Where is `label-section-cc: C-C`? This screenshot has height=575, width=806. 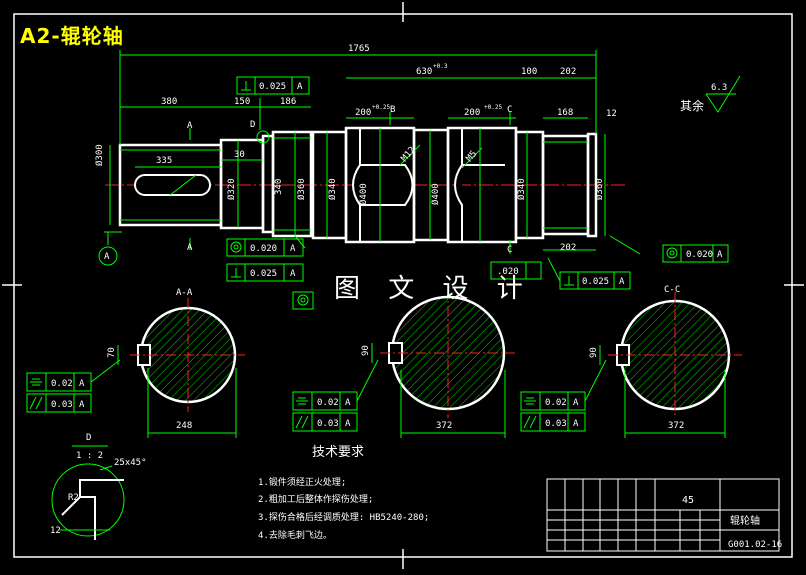
label-section-cc: C-C is located at coordinates (672, 290).